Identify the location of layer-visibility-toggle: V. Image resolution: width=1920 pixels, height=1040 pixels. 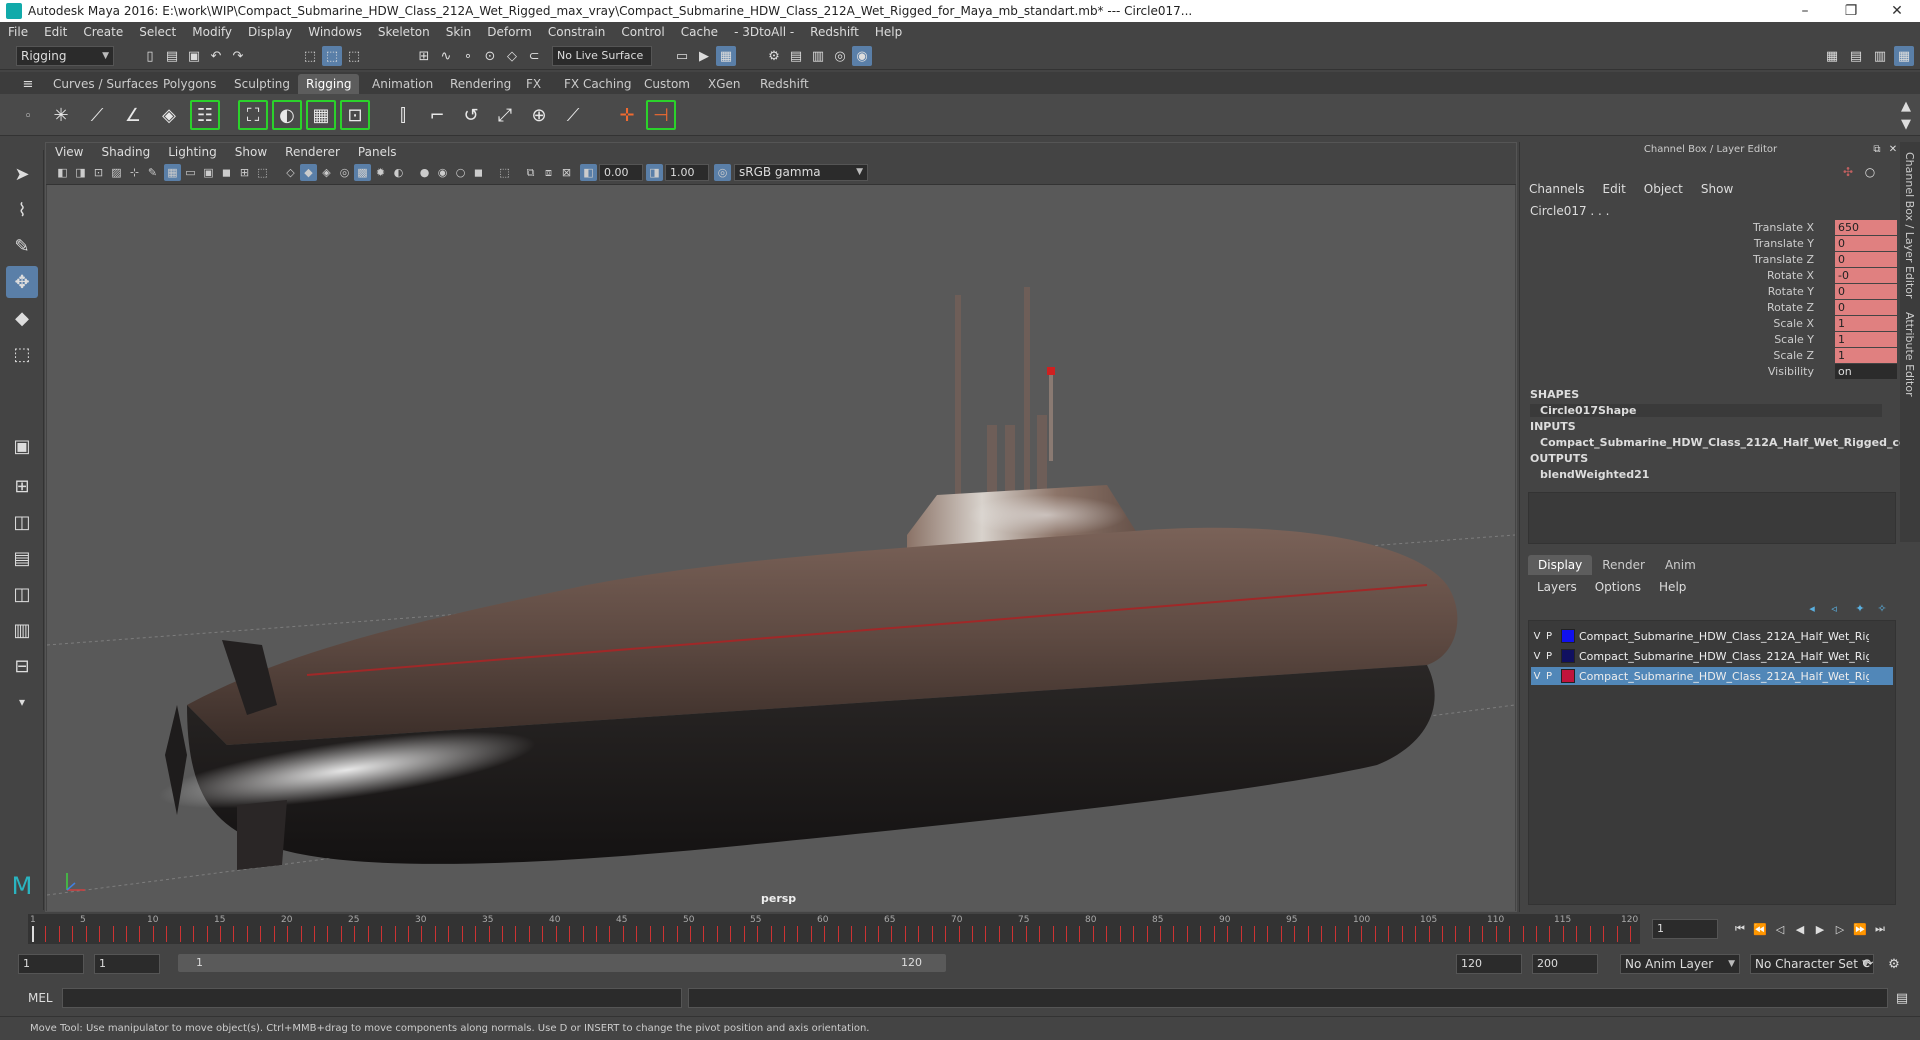
(1537, 656).